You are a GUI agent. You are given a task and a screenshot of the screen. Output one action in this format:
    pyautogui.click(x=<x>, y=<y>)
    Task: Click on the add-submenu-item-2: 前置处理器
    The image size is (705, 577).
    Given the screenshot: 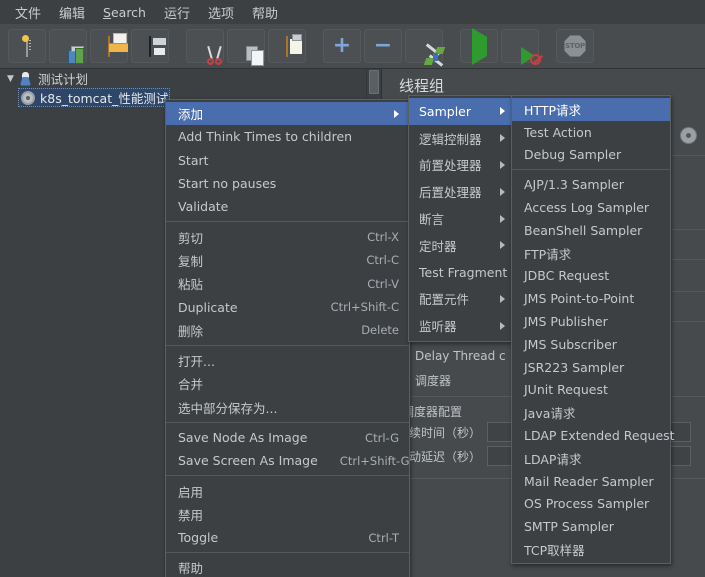 What is the action you would take?
    pyautogui.click(x=460, y=165)
    